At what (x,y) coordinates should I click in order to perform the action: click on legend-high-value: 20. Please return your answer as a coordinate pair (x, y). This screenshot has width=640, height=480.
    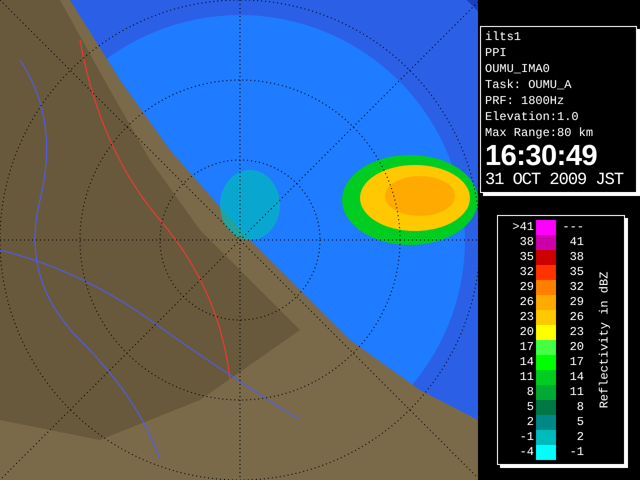
    Looking at the image, I should click on (576, 347).